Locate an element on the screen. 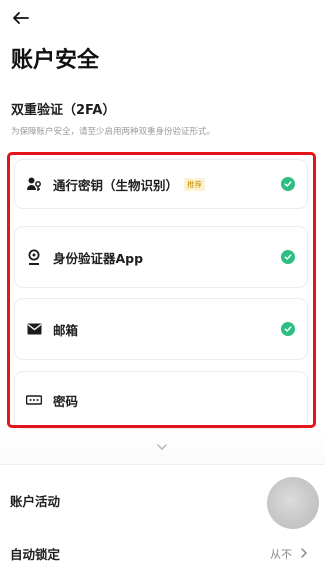  auto-lock-row: 自动锁定 is located at coordinates (35, 553).